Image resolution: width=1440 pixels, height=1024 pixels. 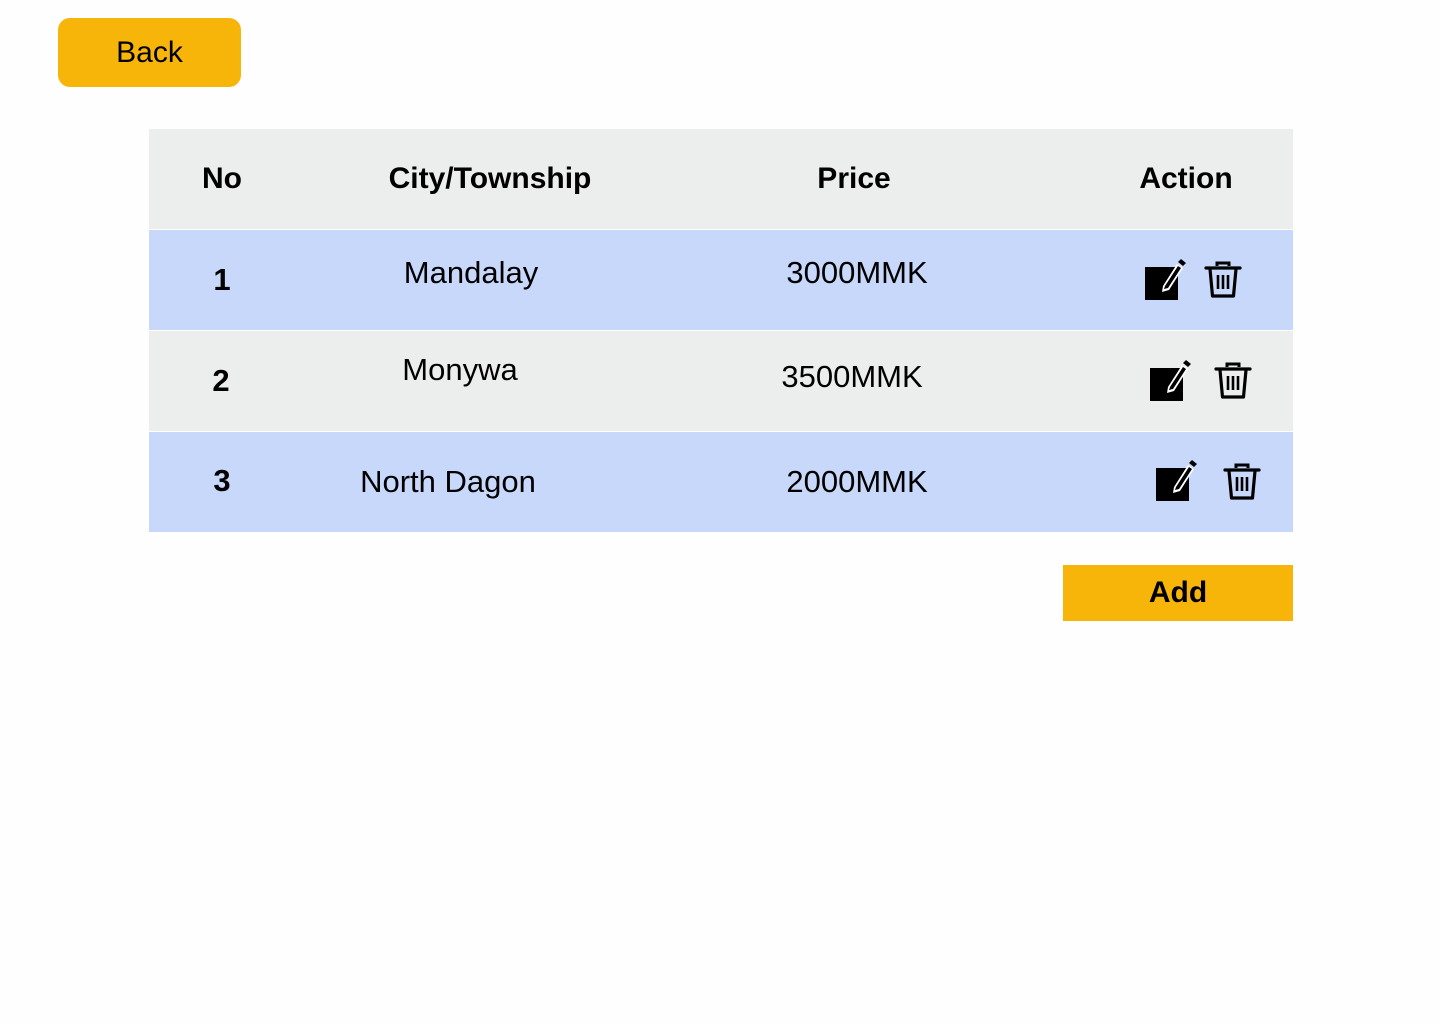 What do you see at coordinates (852, 376) in the screenshot?
I see `row-price: 3500MMK` at bounding box center [852, 376].